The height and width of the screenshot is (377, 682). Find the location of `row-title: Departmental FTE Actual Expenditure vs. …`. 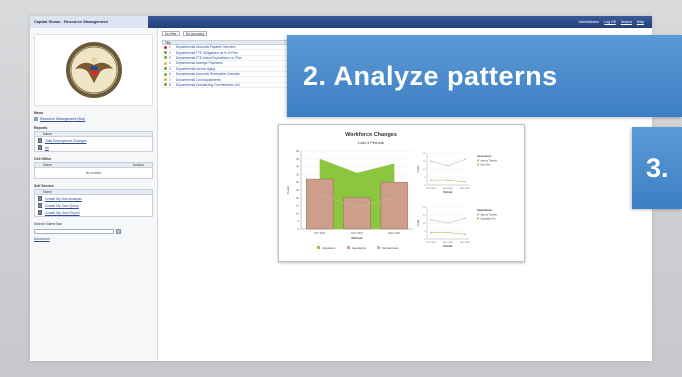

row-title: Departmental FTE Actual Expenditure vs. … is located at coordinates (209, 57).